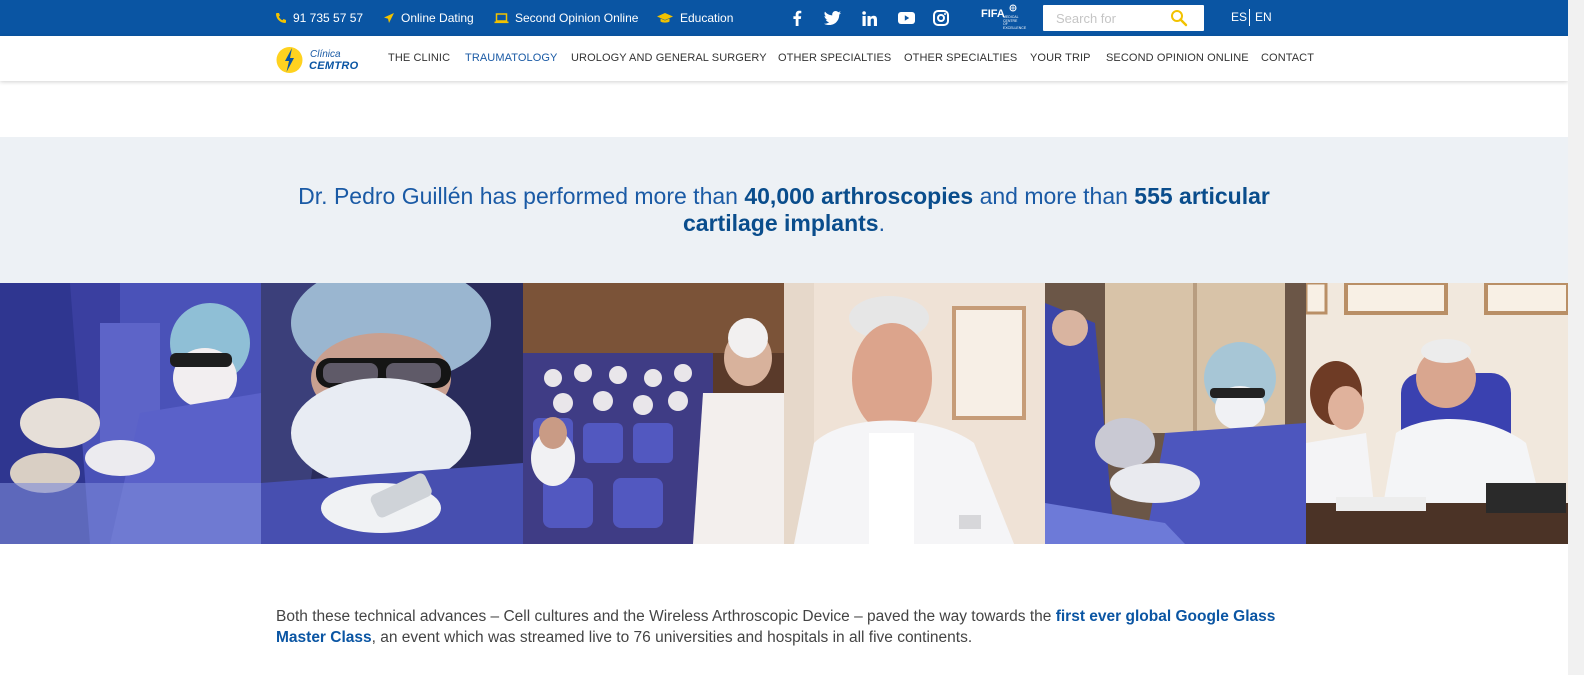 The image size is (1584, 675). Describe the element at coordinates (1437, 413) in the screenshot. I see `photo-doctors-at-desk` at that location.